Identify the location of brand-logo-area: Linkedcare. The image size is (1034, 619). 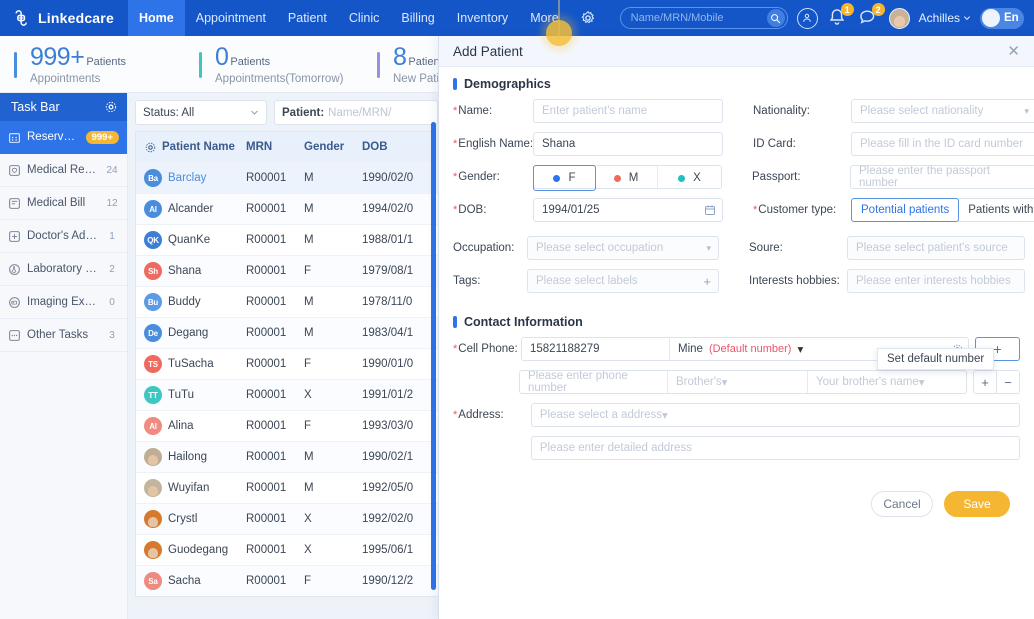
(64, 18).